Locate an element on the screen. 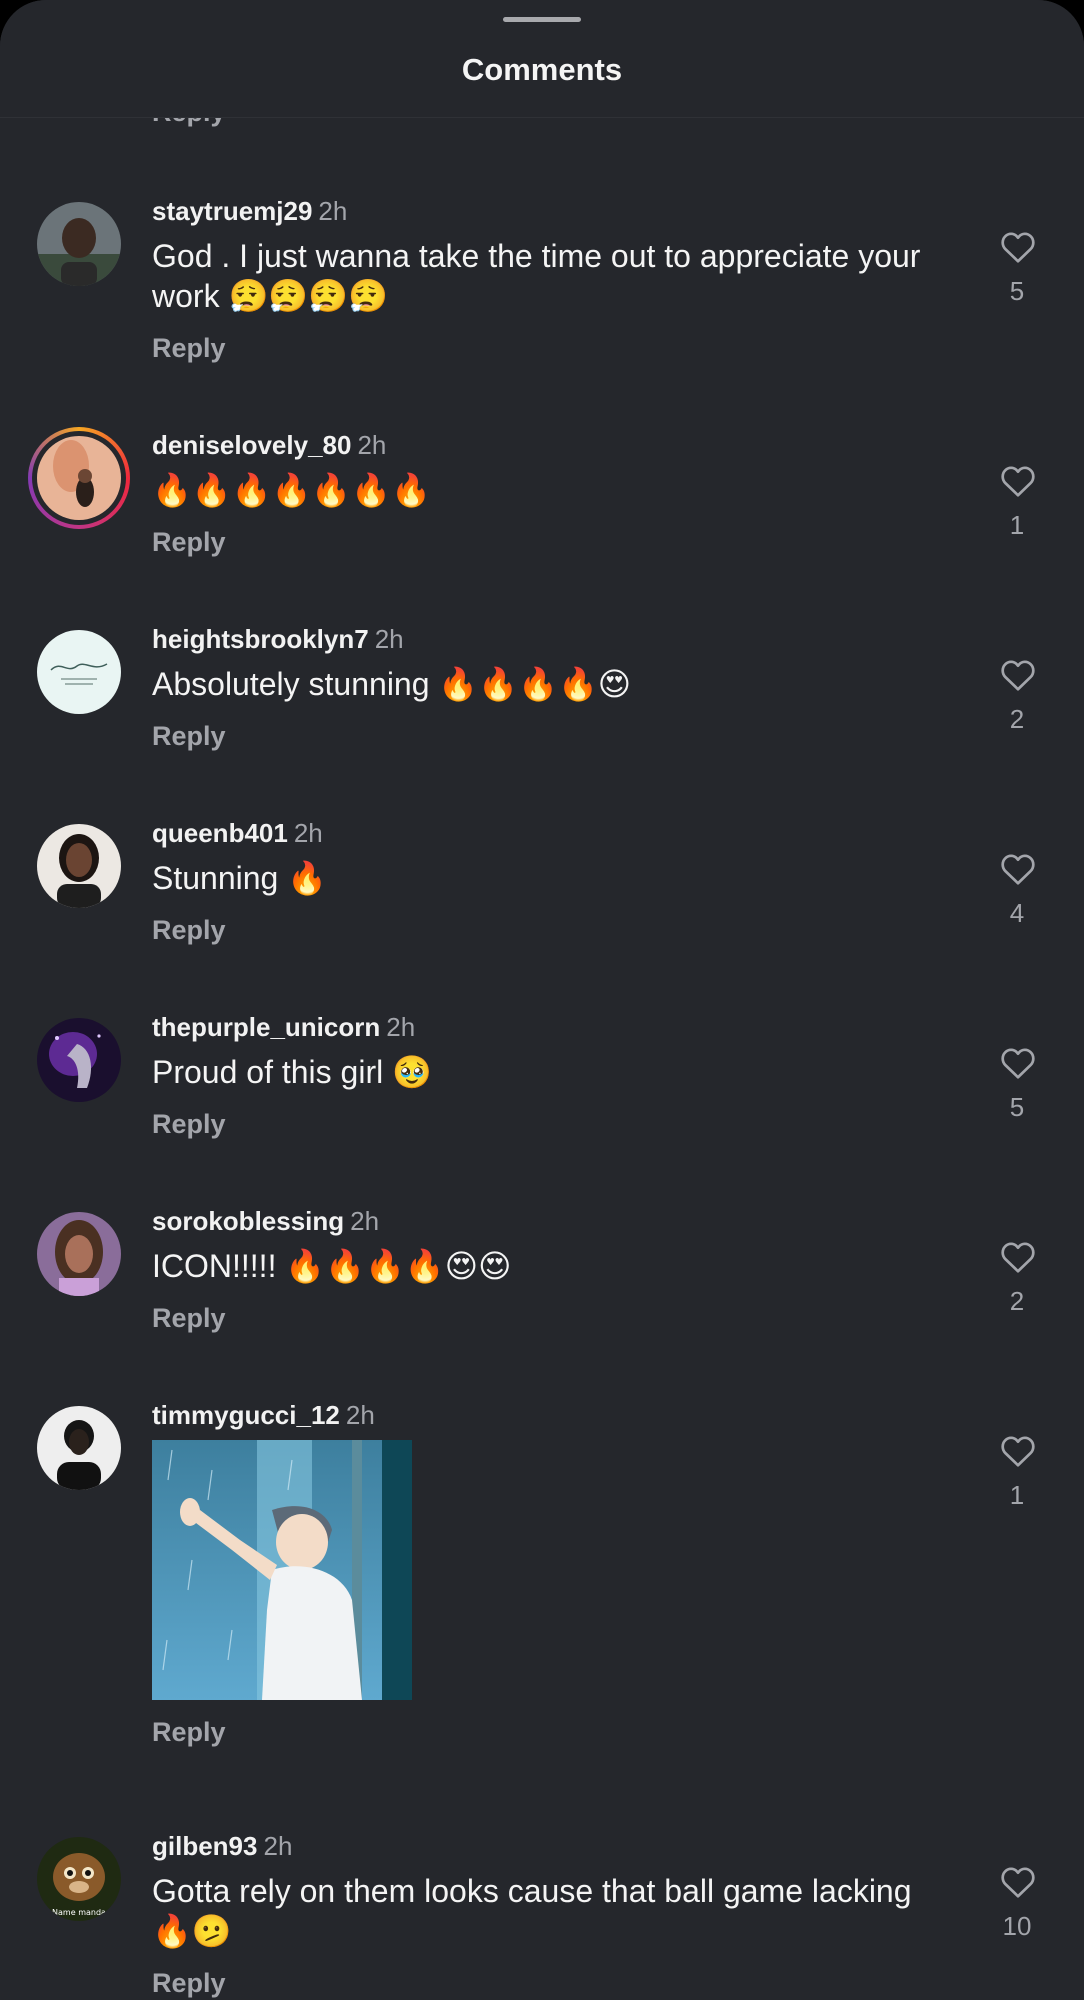  comment-username: thepurple_unicorn is located at coordinates (266, 1027).